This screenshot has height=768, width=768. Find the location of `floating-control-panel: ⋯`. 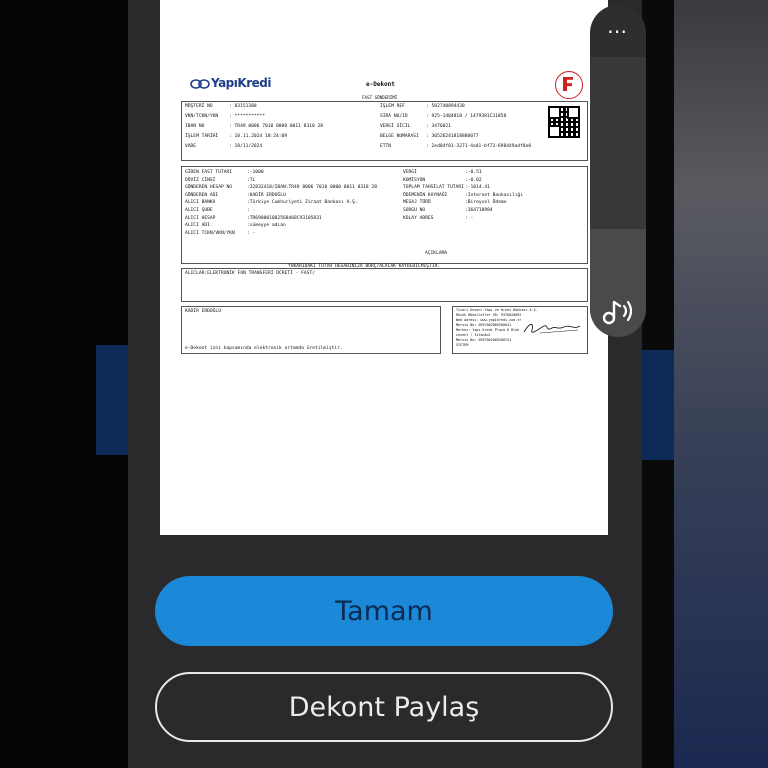

floating-control-panel: ⋯ is located at coordinates (618, 171).